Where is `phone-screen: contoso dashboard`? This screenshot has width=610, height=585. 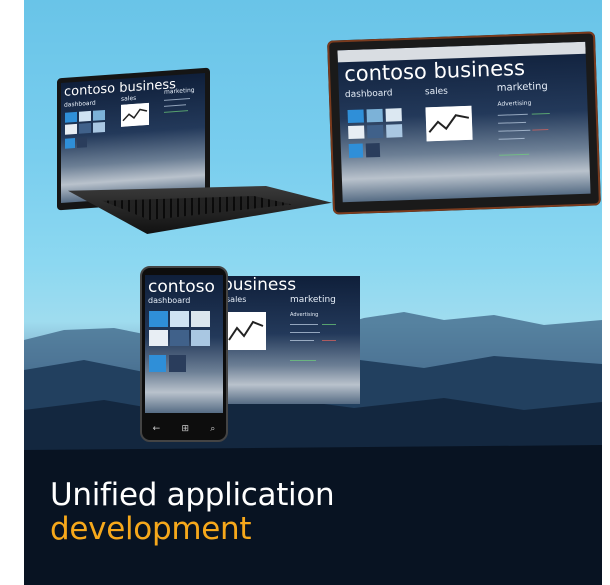
phone-screen: contoso dashboard is located at coordinates (184, 344).